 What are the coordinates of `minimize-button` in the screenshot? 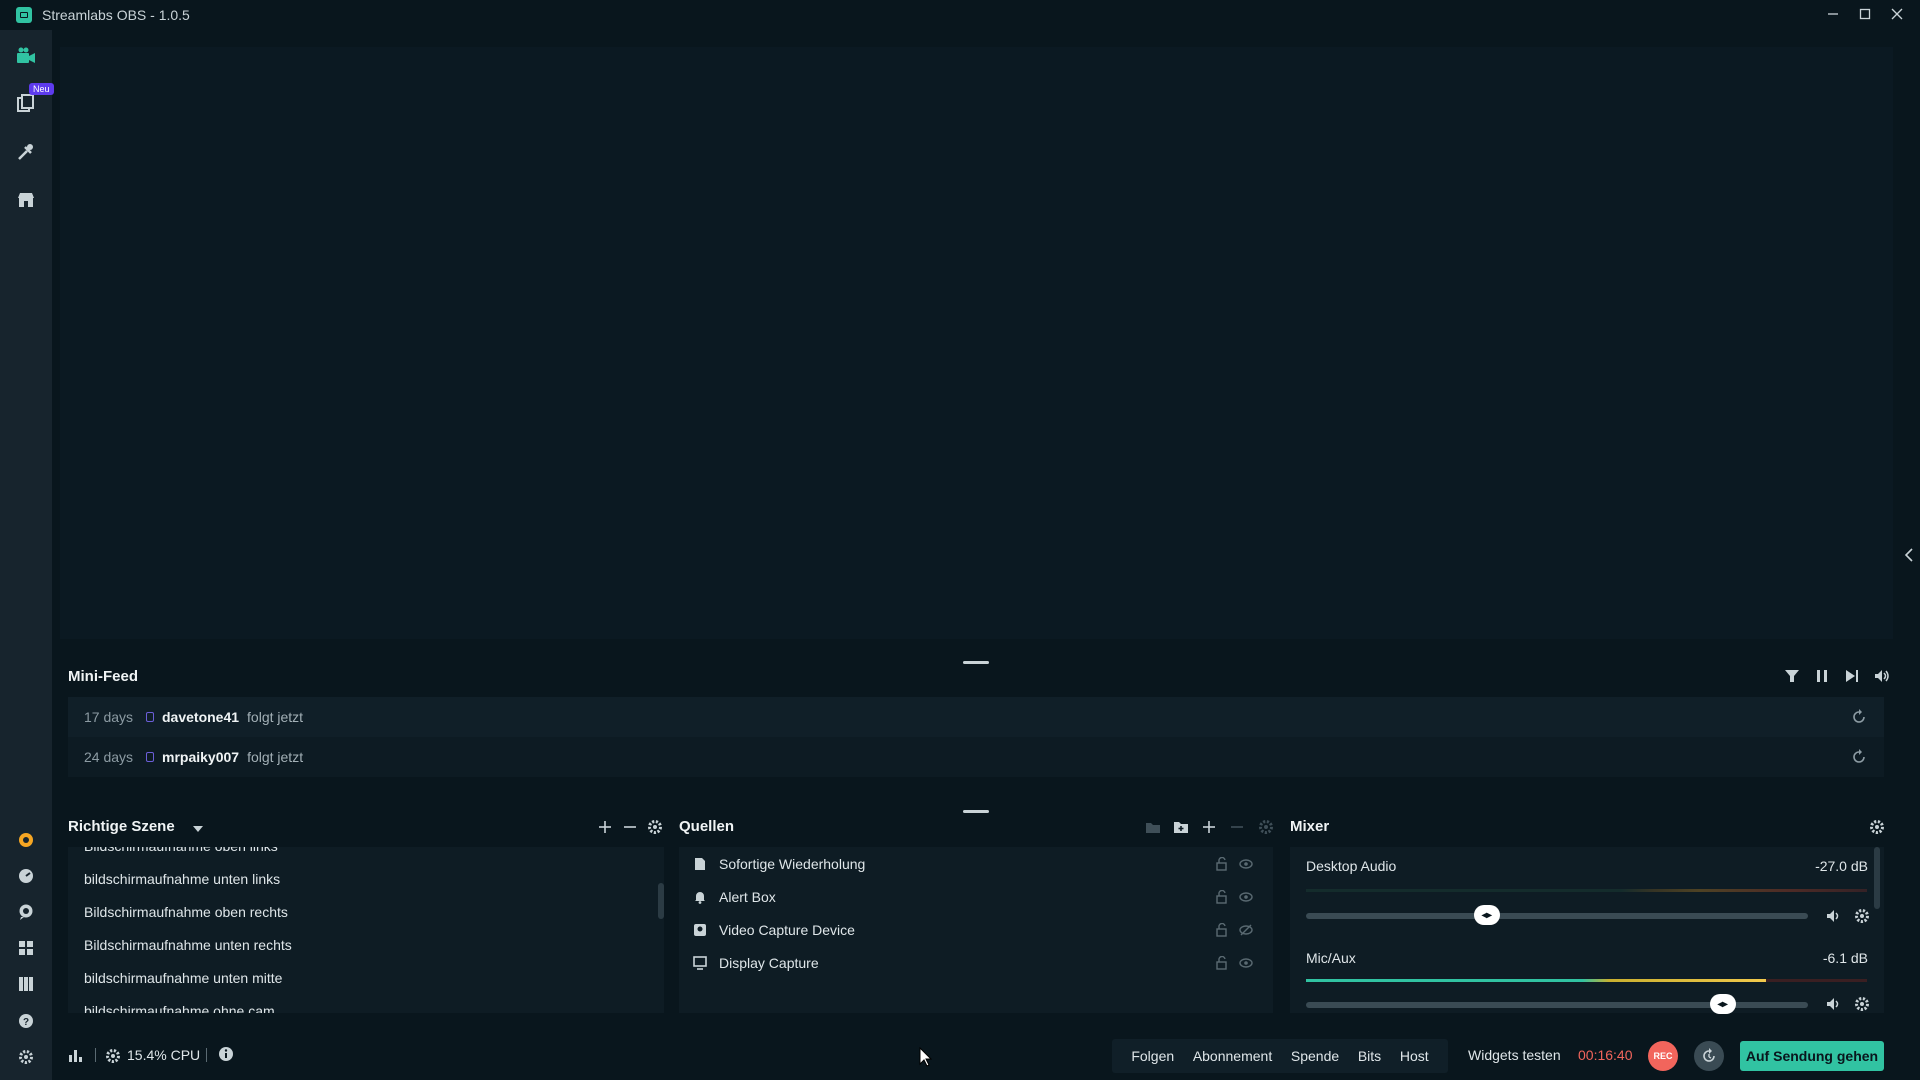 It's located at (1833, 14).